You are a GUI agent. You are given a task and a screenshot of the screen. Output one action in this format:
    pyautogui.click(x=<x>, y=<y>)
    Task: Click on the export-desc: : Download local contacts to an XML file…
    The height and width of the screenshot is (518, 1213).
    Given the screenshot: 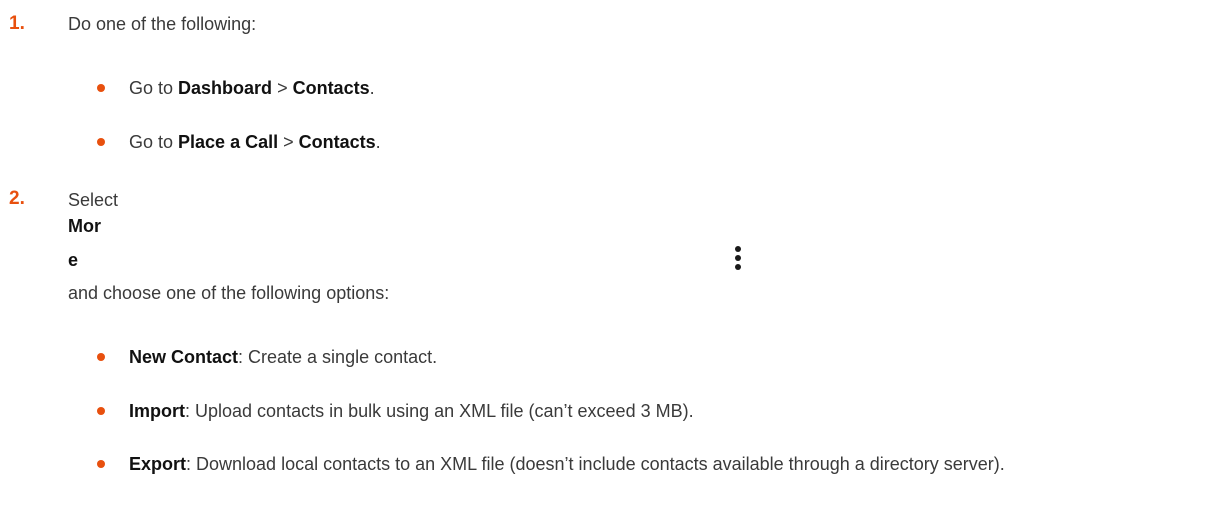 What is the action you would take?
    pyautogui.click(x=595, y=464)
    